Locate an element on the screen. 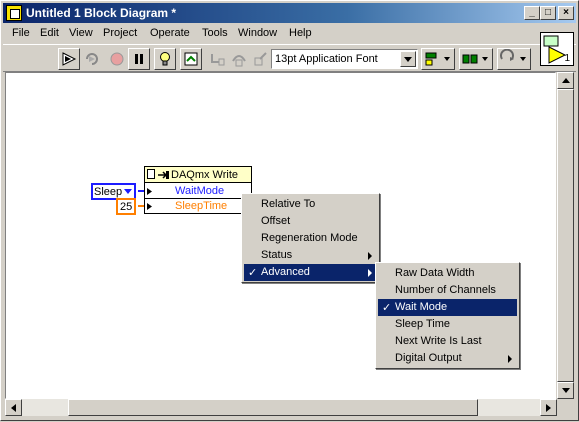 The image size is (579, 422). menu-item-label: Status is located at coordinates (277, 255).